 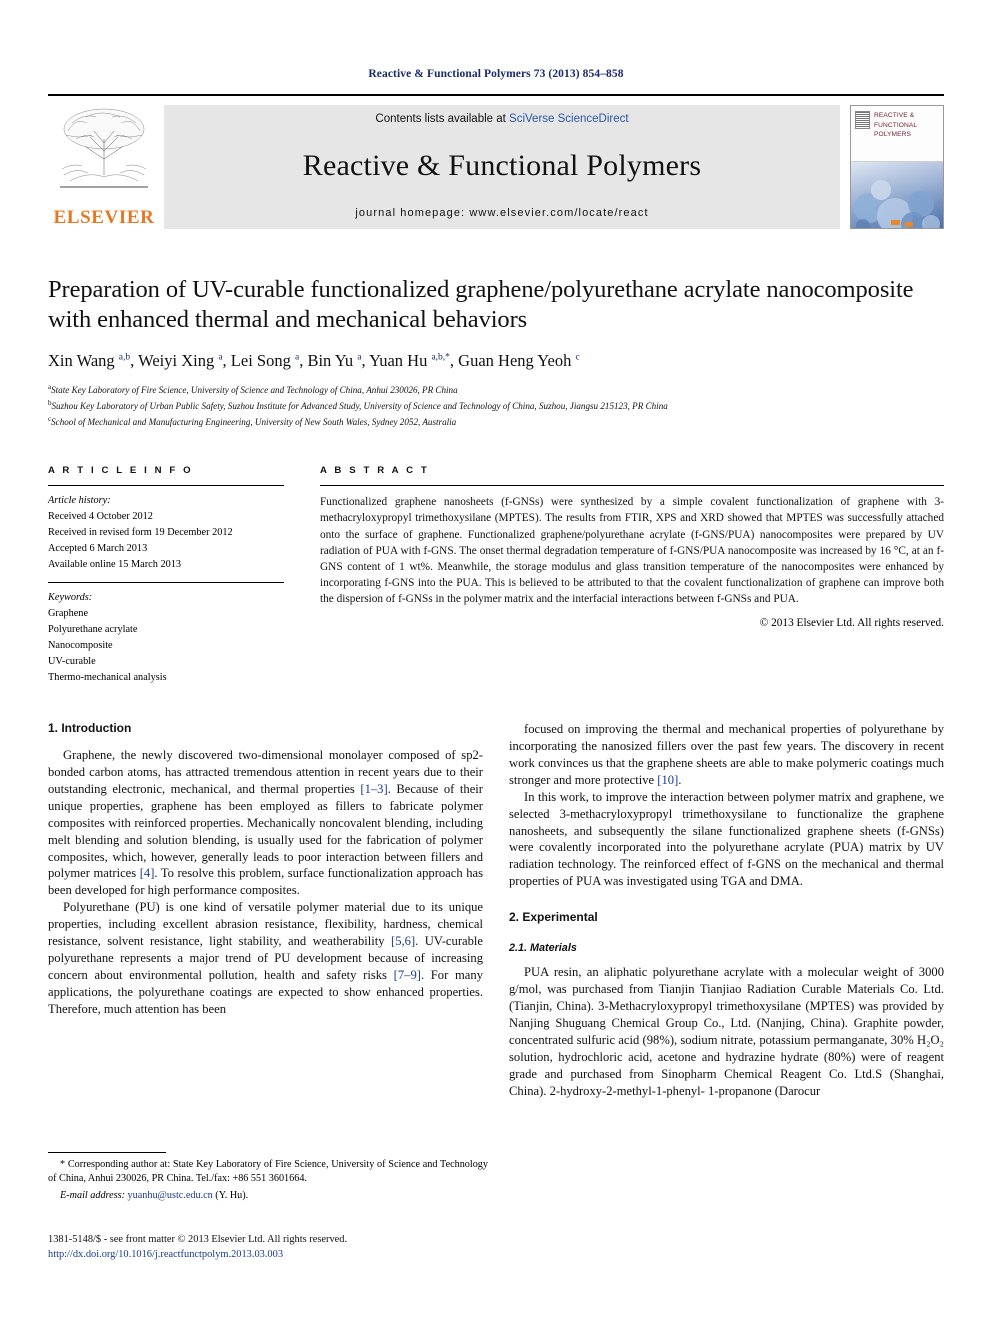 I want to click on keyword-item: UV-curable, so click(x=72, y=662).